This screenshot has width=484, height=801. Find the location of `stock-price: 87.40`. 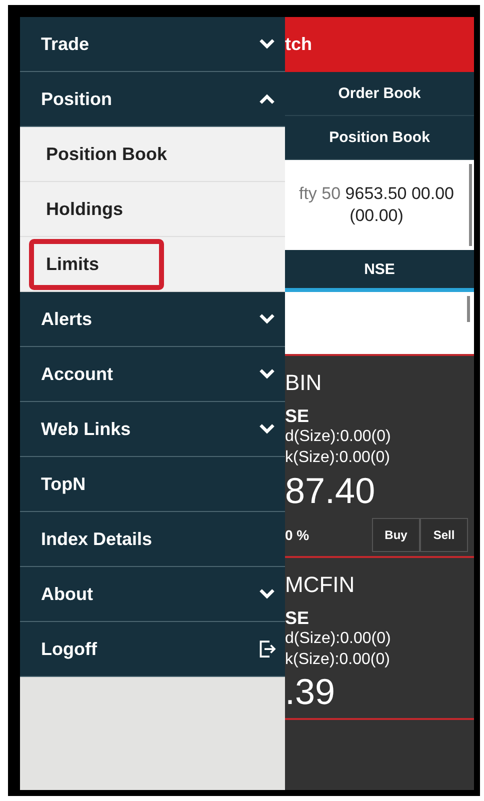

stock-price: 87.40 is located at coordinates (330, 490).